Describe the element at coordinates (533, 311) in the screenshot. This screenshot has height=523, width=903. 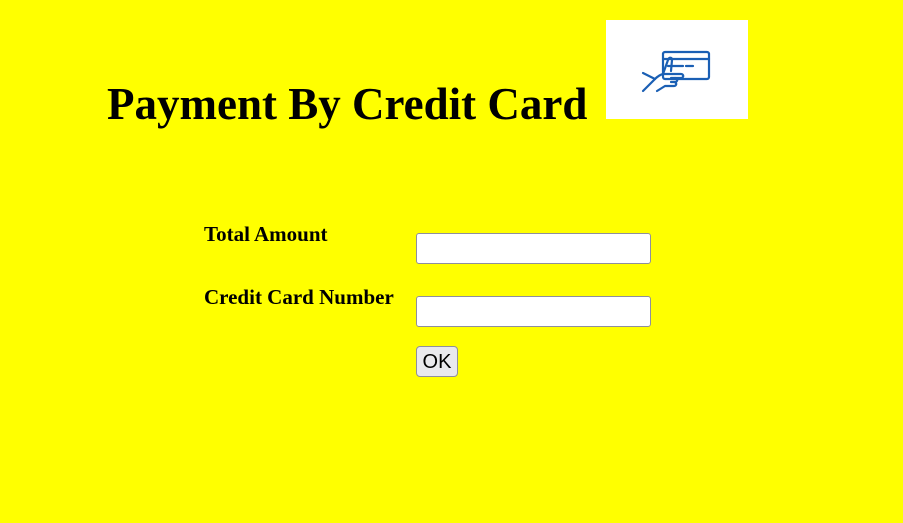
I see `credit-card-number-input` at that location.